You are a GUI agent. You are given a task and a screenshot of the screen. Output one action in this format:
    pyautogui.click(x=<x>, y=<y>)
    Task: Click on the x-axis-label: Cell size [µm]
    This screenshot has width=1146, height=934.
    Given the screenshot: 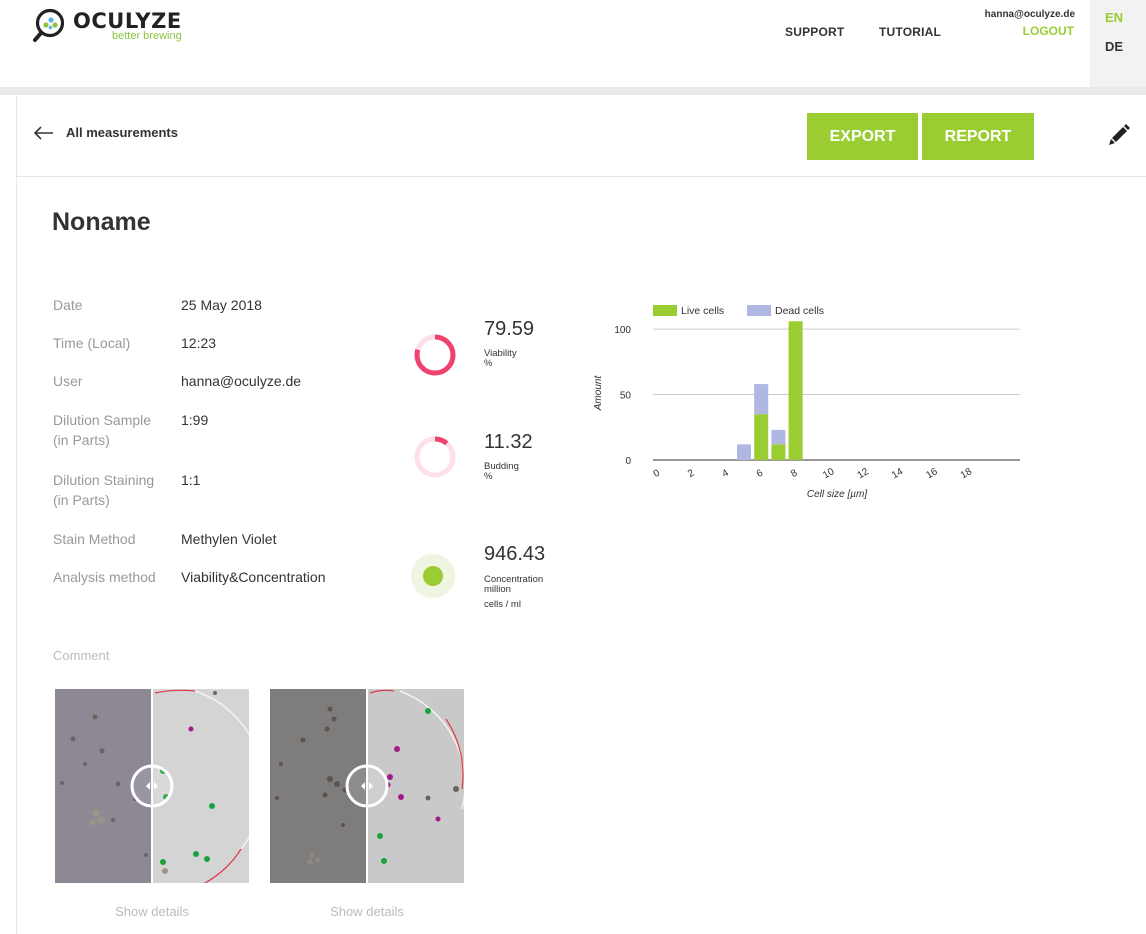 What is the action you would take?
    pyautogui.click(x=837, y=494)
    